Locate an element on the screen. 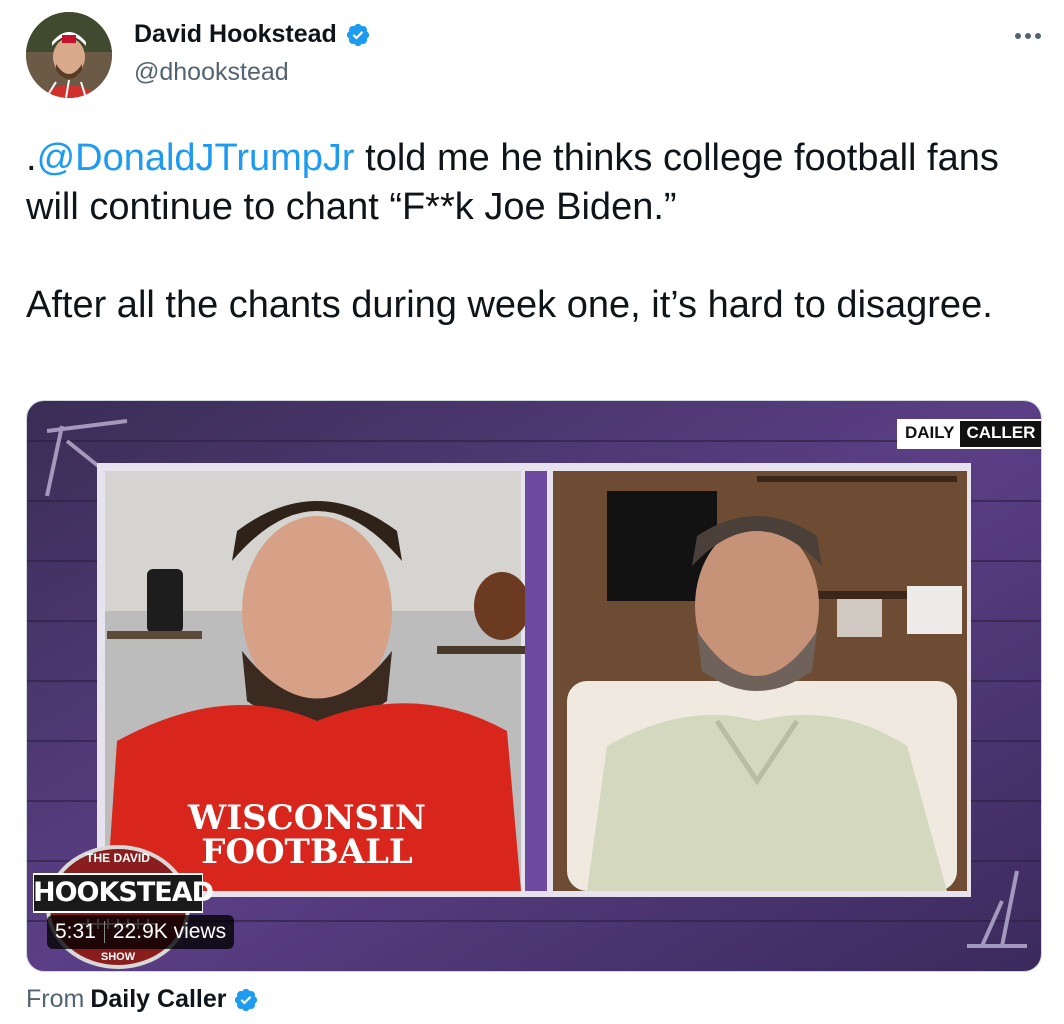 The image size is (1064, 1024). watermark-right: CALLER is located at coordinates (1000, 434).